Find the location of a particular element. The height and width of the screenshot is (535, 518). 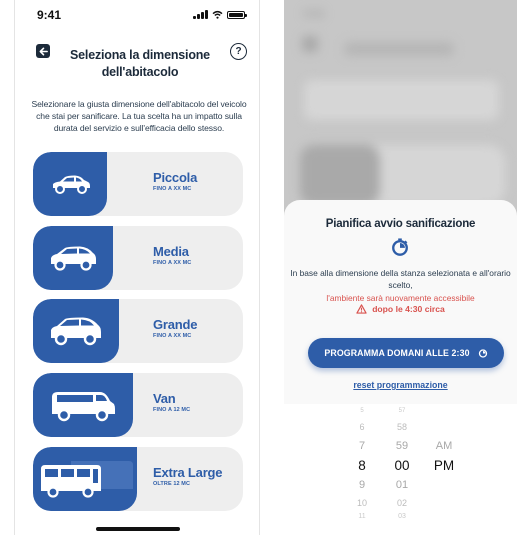

picker-row: 9 01 is located at coordinates (400, 487).